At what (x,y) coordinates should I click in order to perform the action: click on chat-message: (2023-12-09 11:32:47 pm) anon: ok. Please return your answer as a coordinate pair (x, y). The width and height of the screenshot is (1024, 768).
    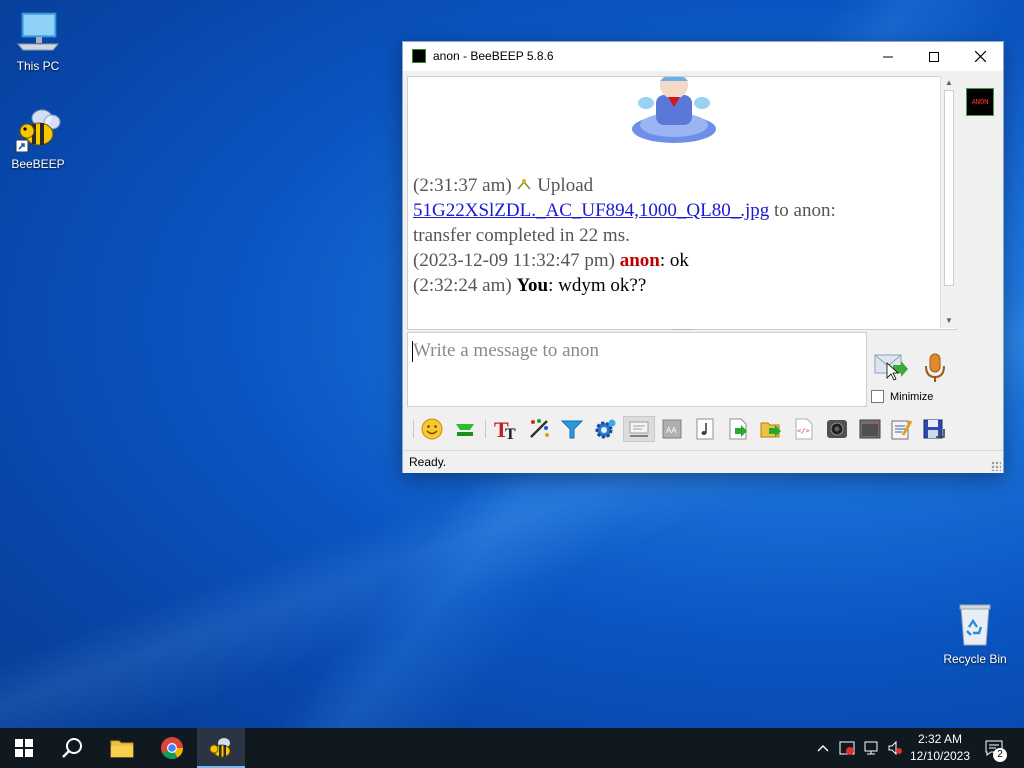
    Looking at the image, I should click on (673, 260).